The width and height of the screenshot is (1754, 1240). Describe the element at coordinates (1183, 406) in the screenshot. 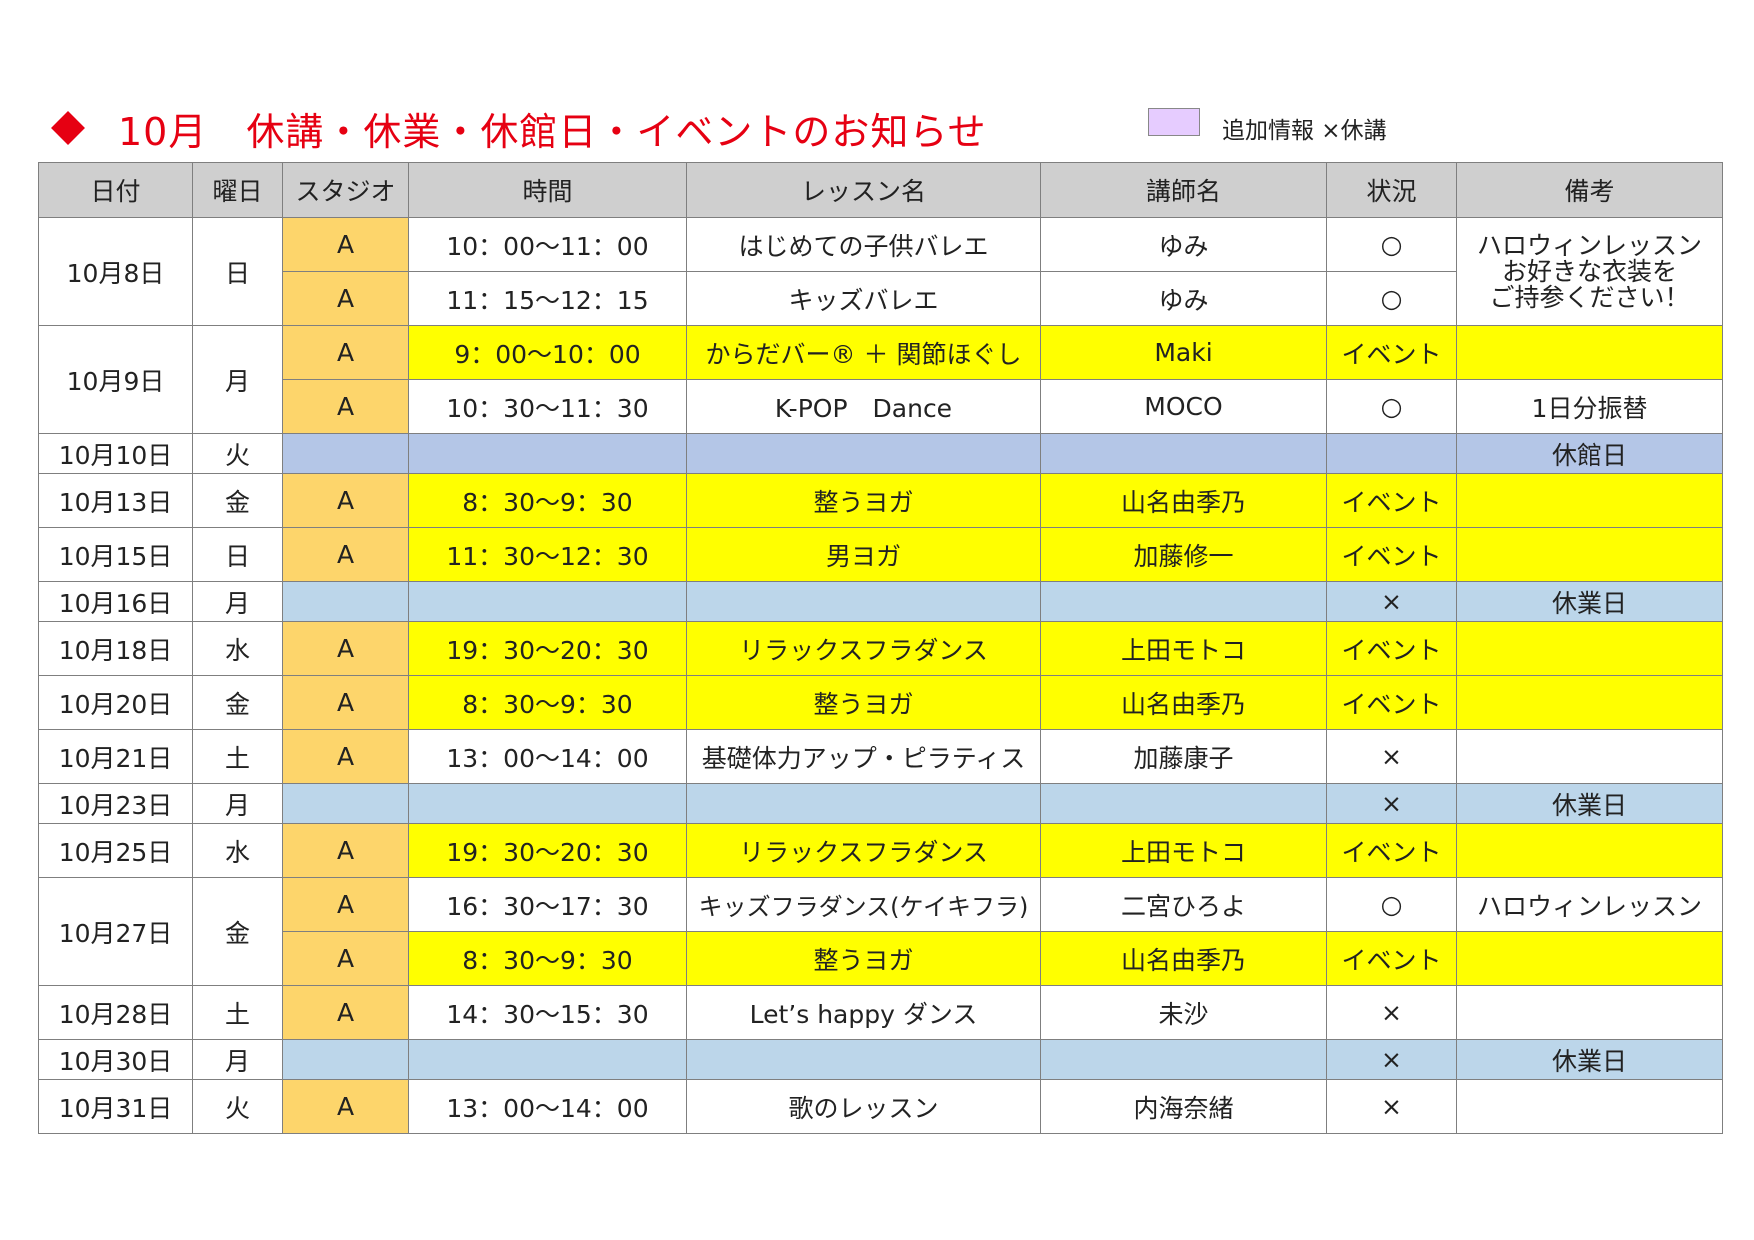

I see `teacher-cell: MOCO` at that location.